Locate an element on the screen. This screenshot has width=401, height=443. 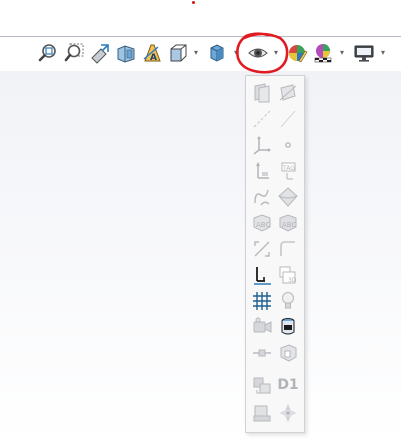
section-view-icon is located at coordinates (126, 53).